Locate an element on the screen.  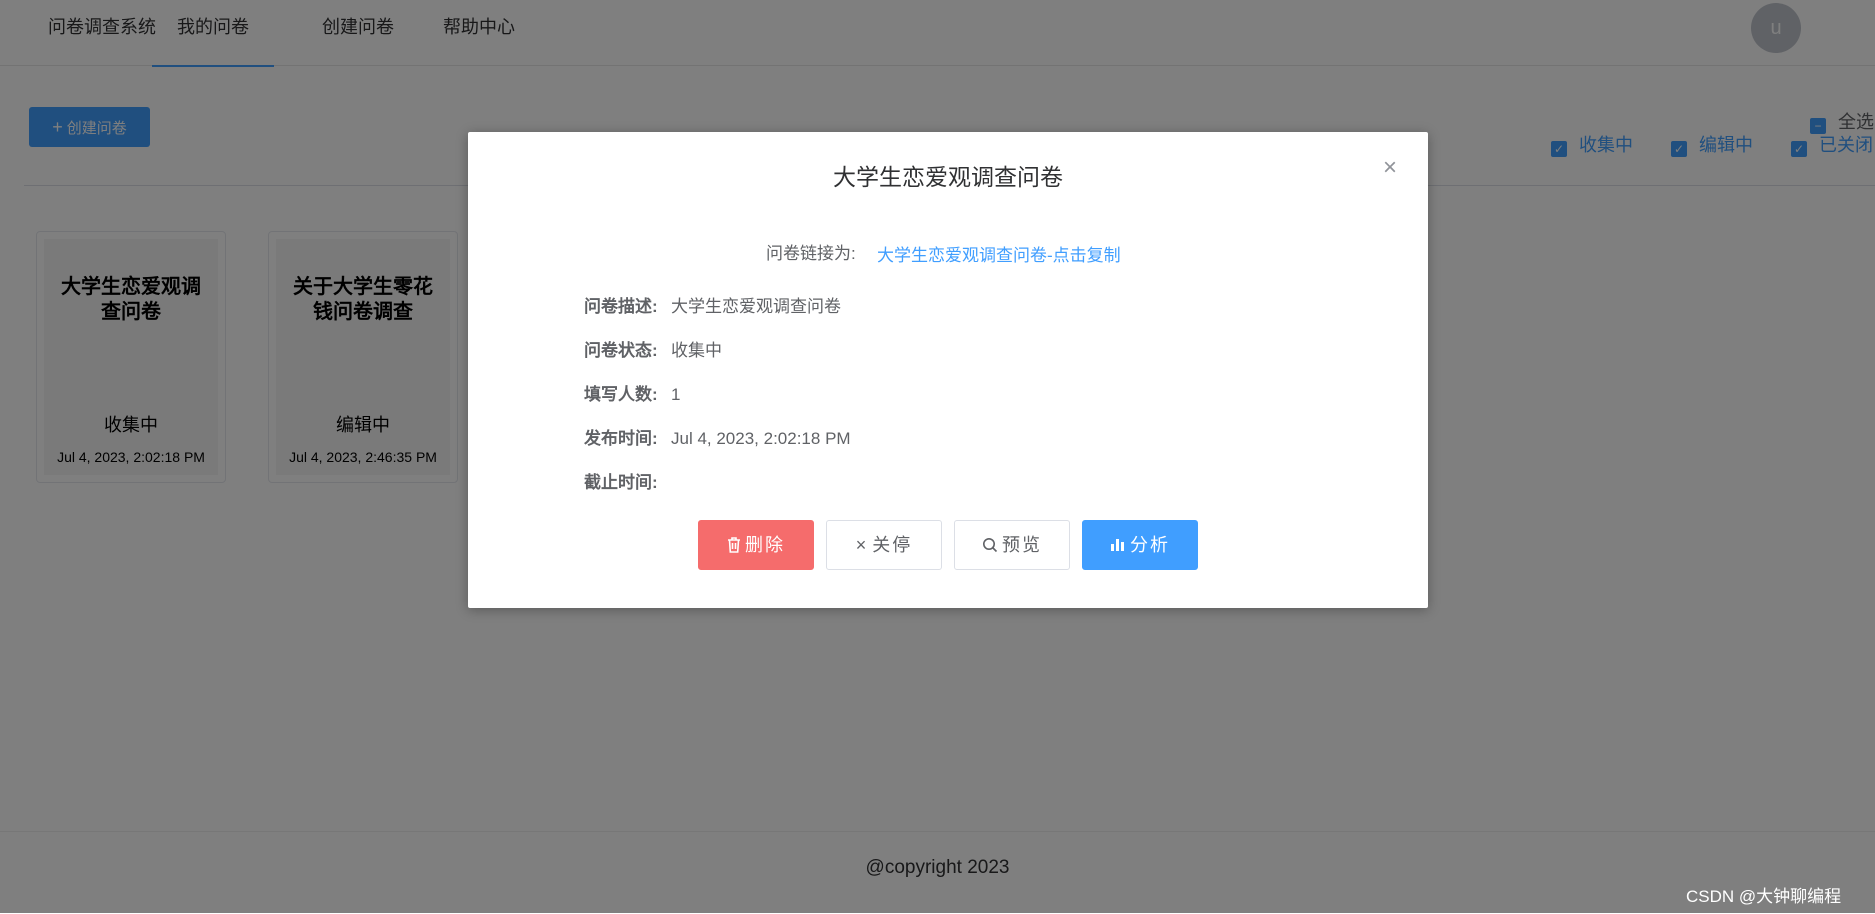
preview-button: 预览 is located at coordinates (1012, 545).